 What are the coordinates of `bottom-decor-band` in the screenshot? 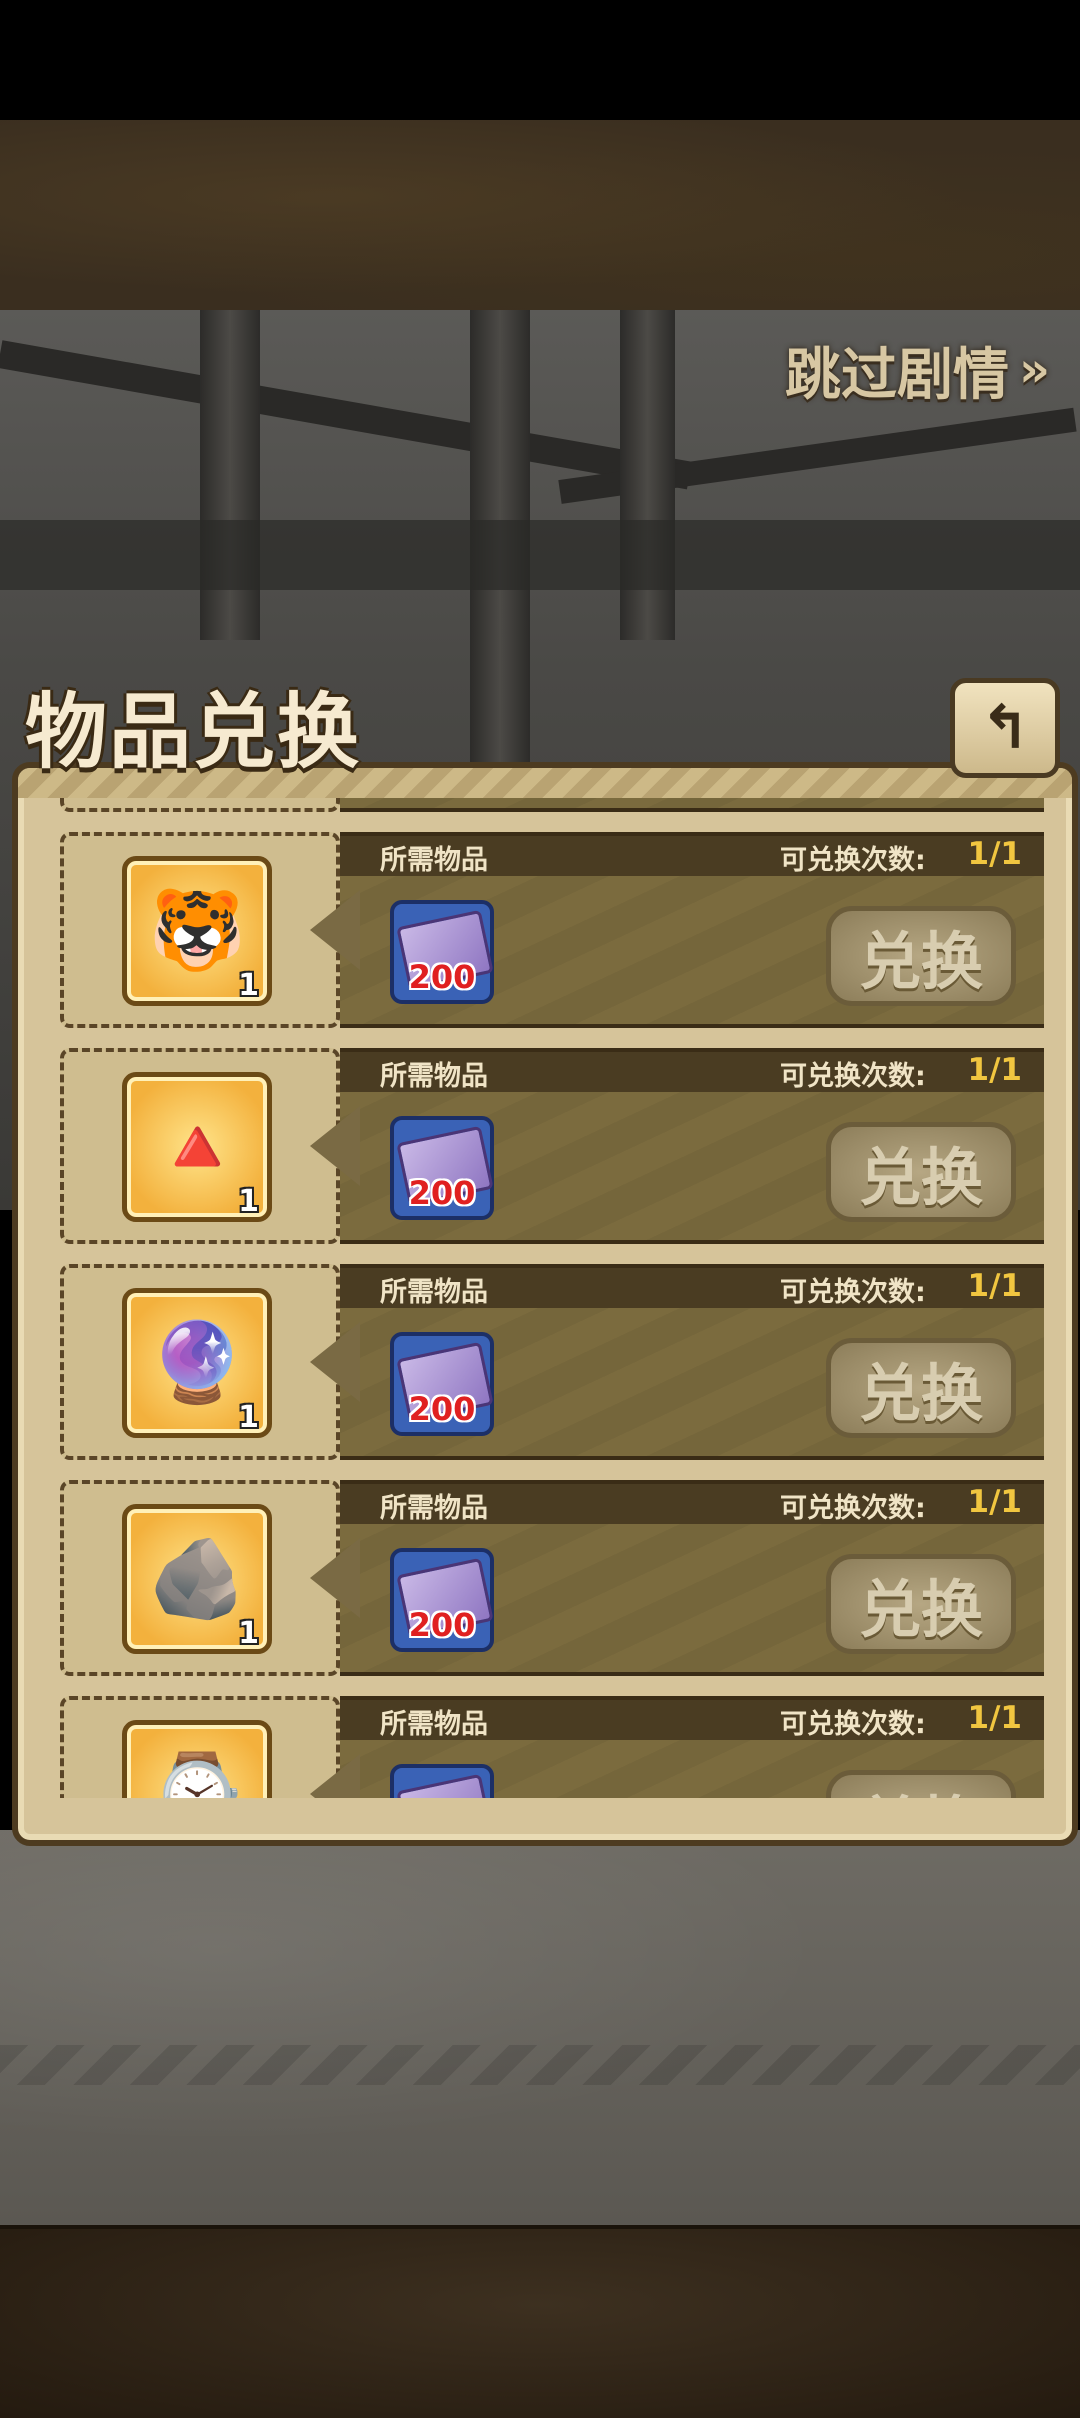 It's located at (540, 2321).